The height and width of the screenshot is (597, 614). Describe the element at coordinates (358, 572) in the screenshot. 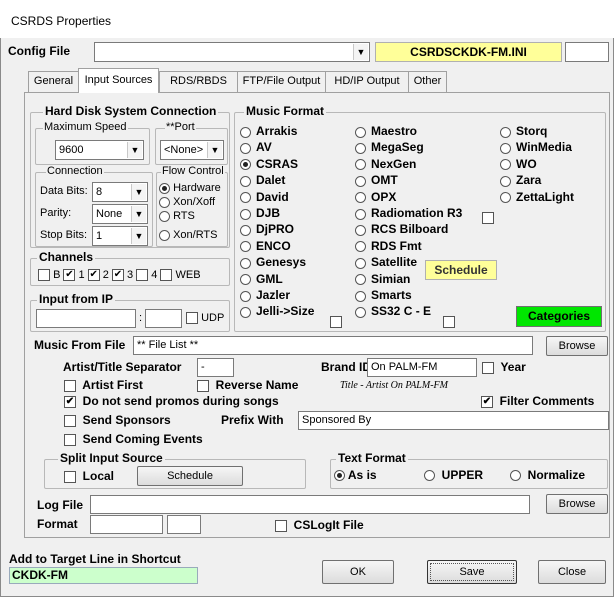

I see `ok-button: OK` at that location.